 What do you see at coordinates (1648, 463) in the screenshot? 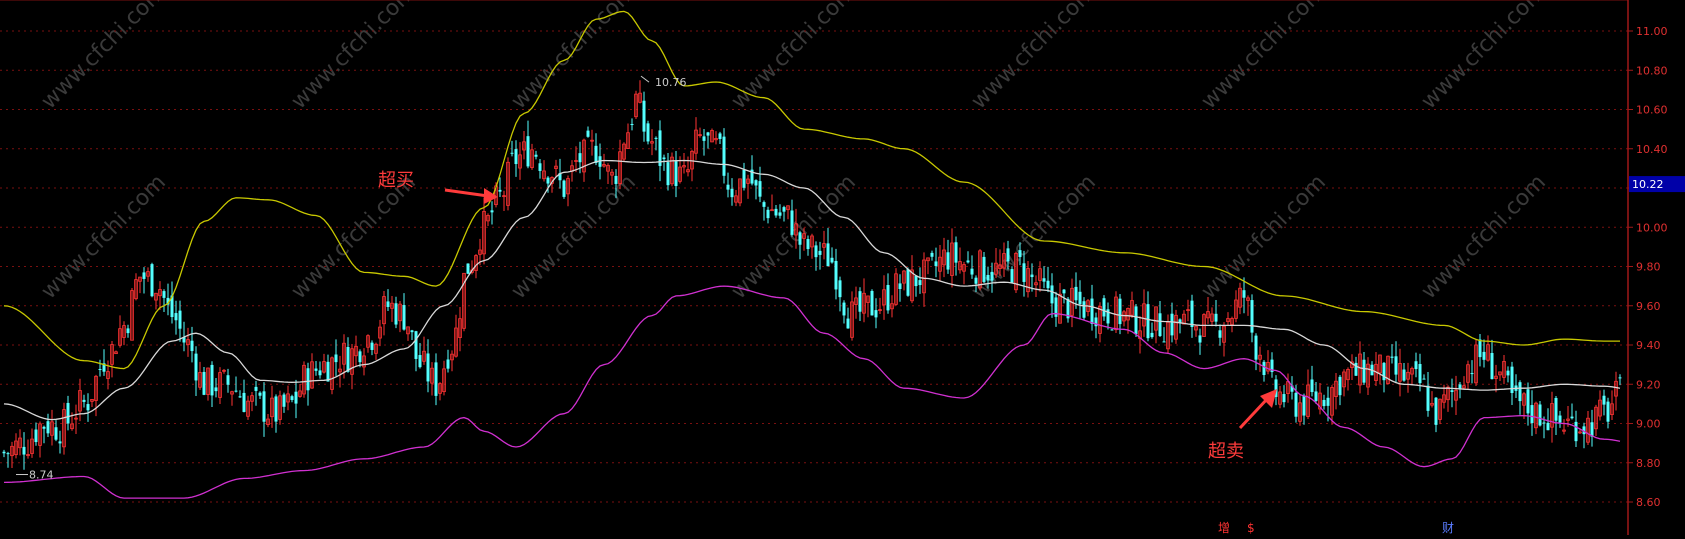
I see `y-tick-label: 8.80` at bounding box center [1648, 463].